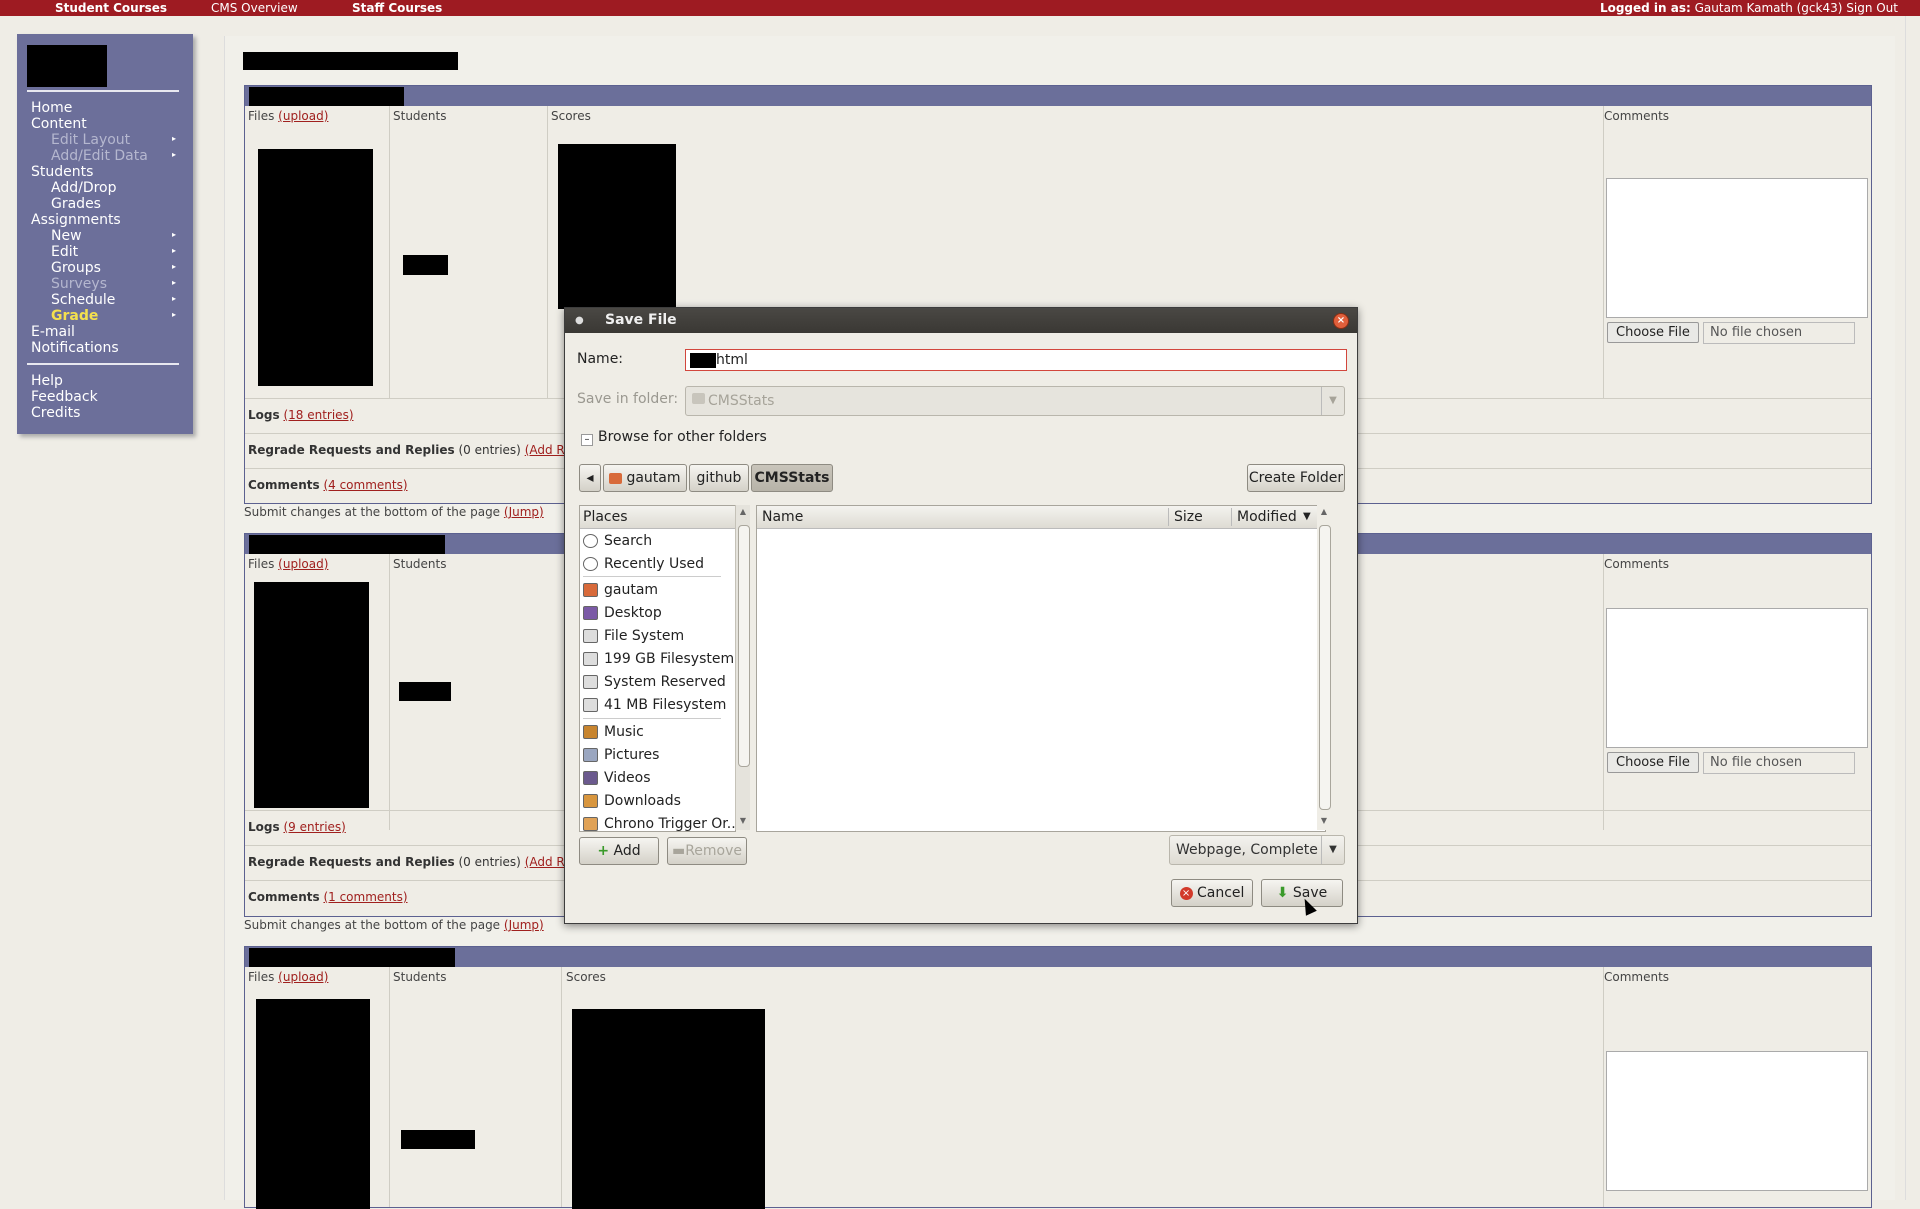 This screenshot has width=1920, height=1209. I want to click on file-list-scroll-thumb, so click(1325, 667).